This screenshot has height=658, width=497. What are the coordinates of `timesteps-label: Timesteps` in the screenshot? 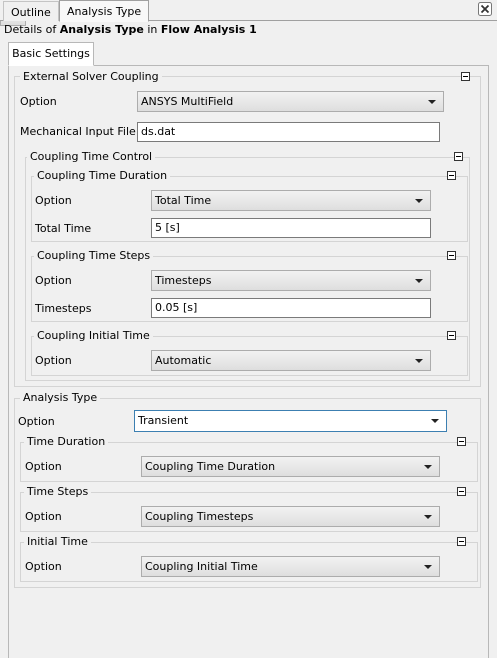 It's located at (63, 308).